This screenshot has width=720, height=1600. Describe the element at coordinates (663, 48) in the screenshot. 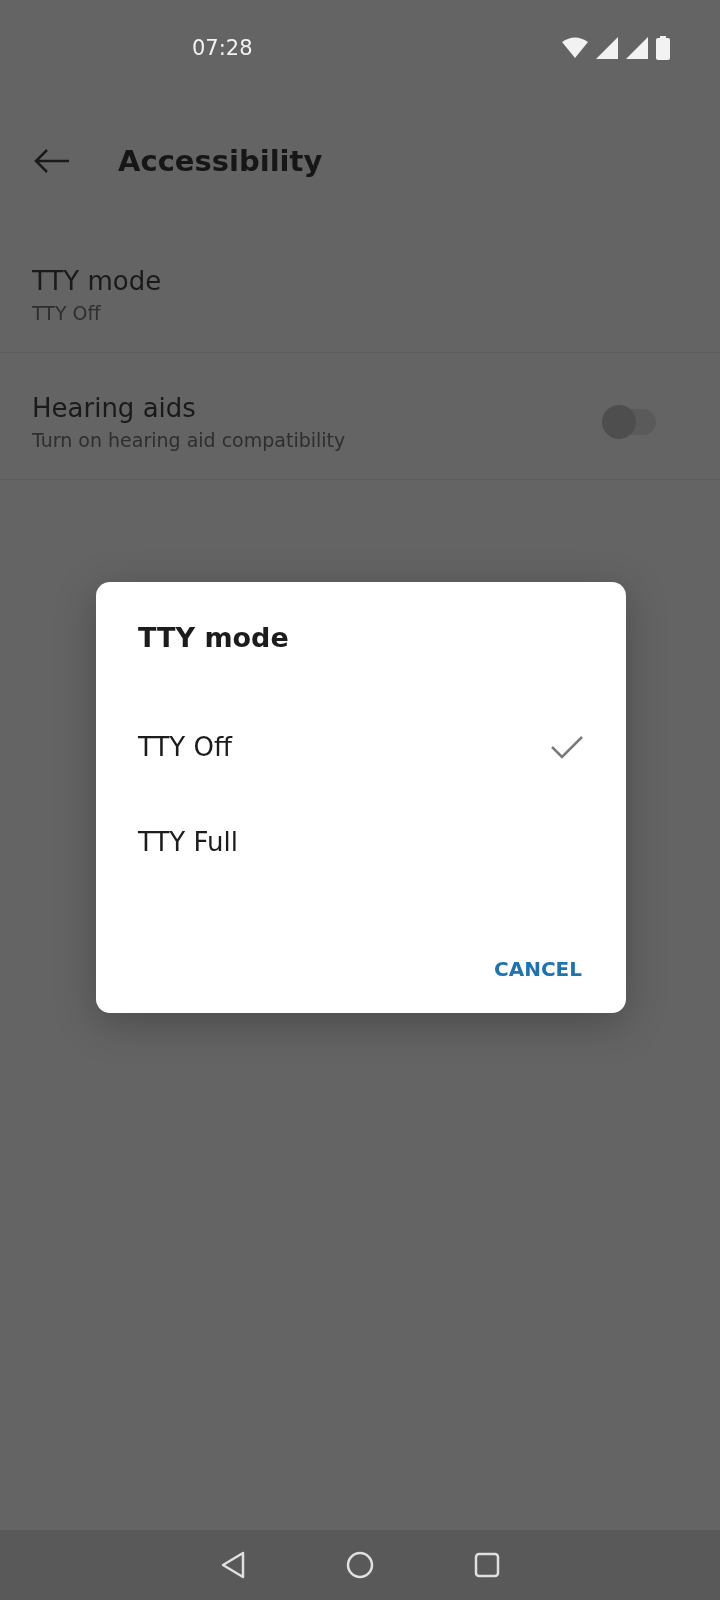

I see `battery-icon` at that location.